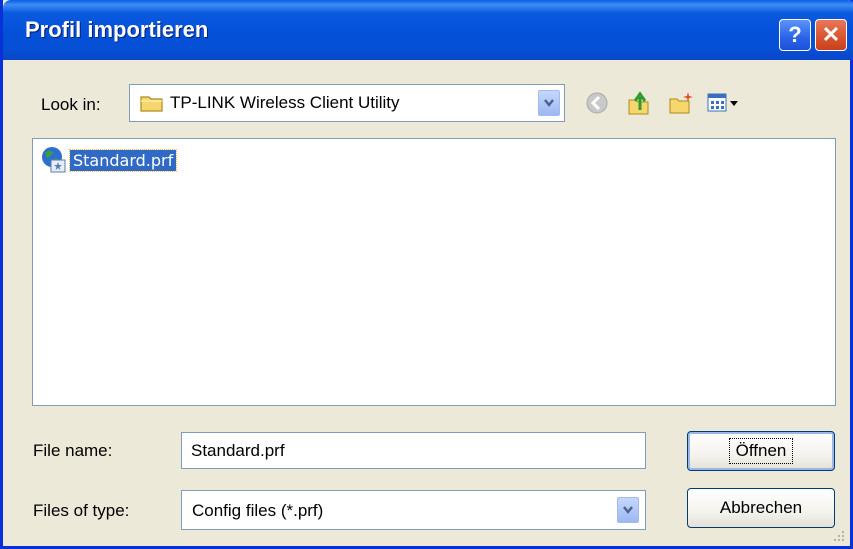  I want to click on file-type-dropdown: Config files (*.prf), so click(413, 510).